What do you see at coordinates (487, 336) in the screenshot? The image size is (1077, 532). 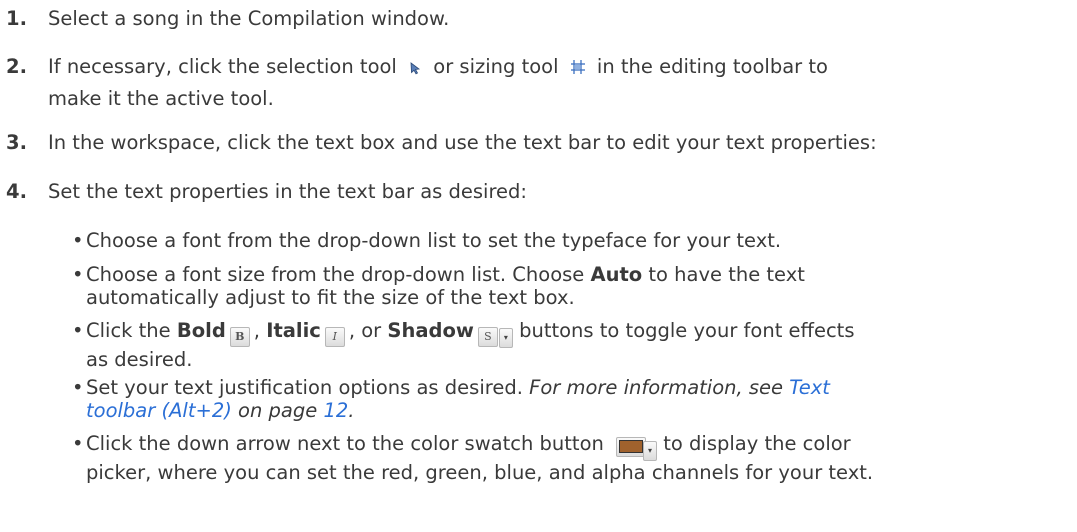 I see `shadow-button: S` at bounding box center [487, 336].